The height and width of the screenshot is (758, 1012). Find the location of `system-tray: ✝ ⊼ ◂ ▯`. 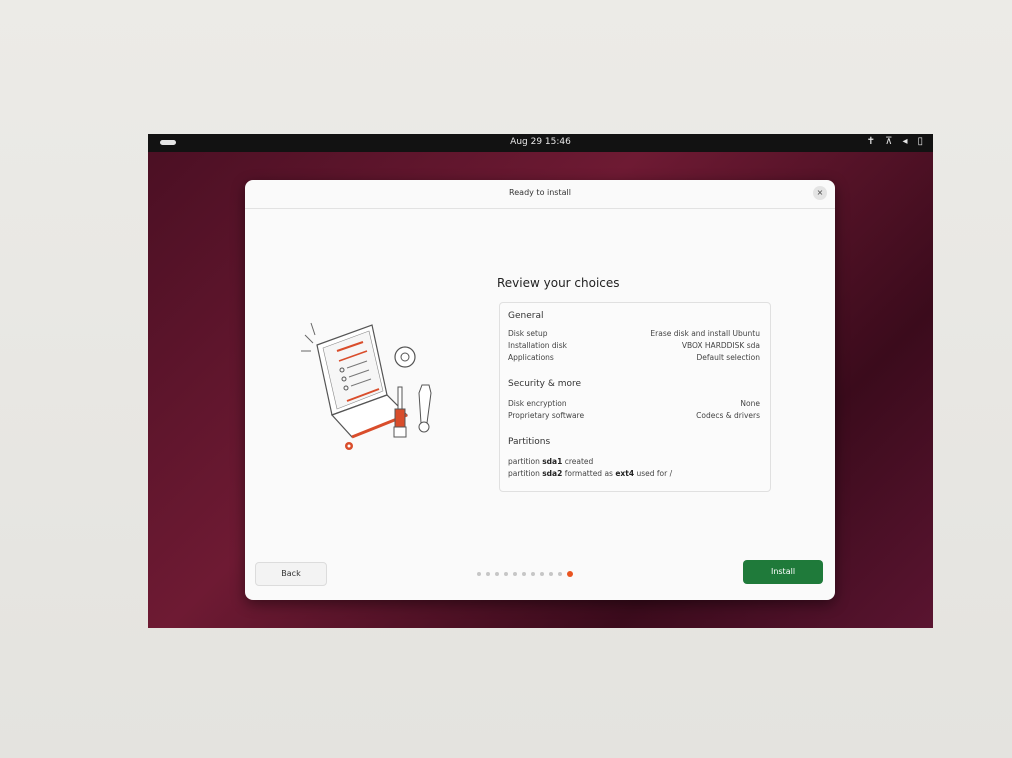

system-tray: ✝ ⊼ ◂ ▯ is located at coordinates (895, 141).